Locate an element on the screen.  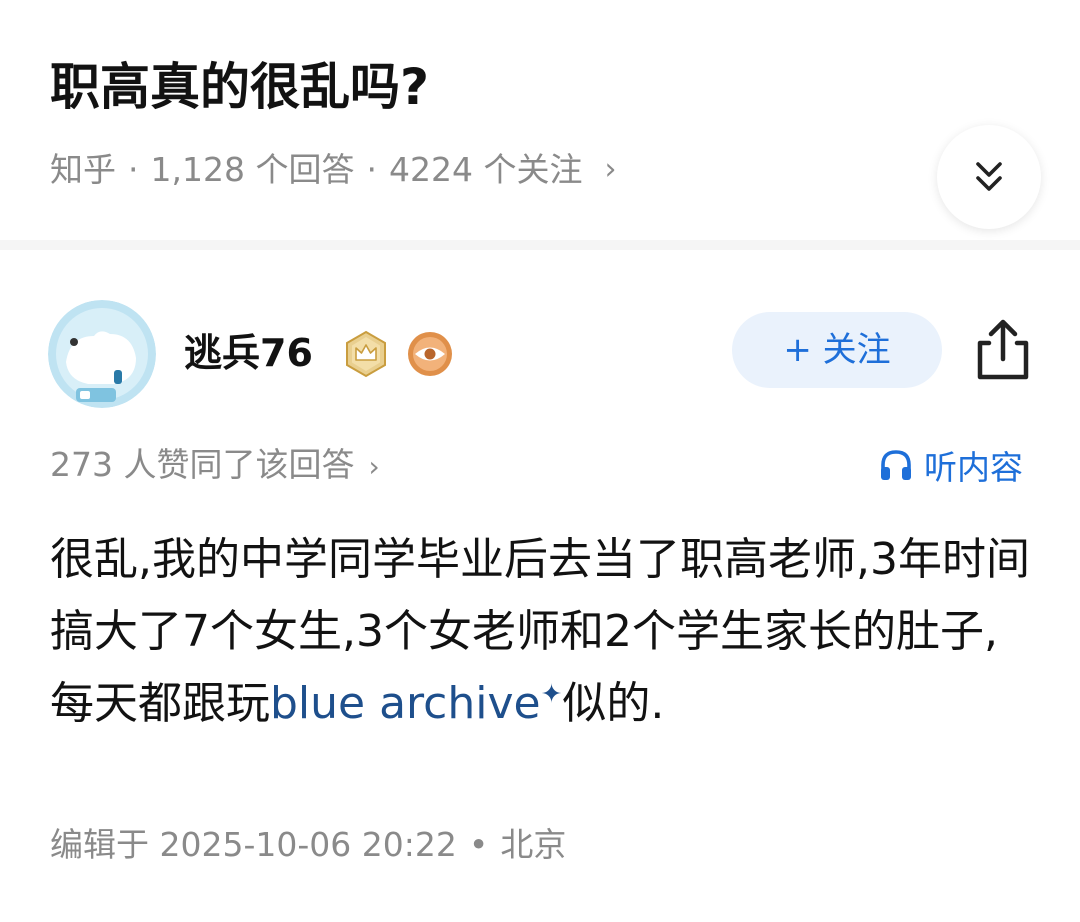
expand-button is located at coordinates (989, 177).